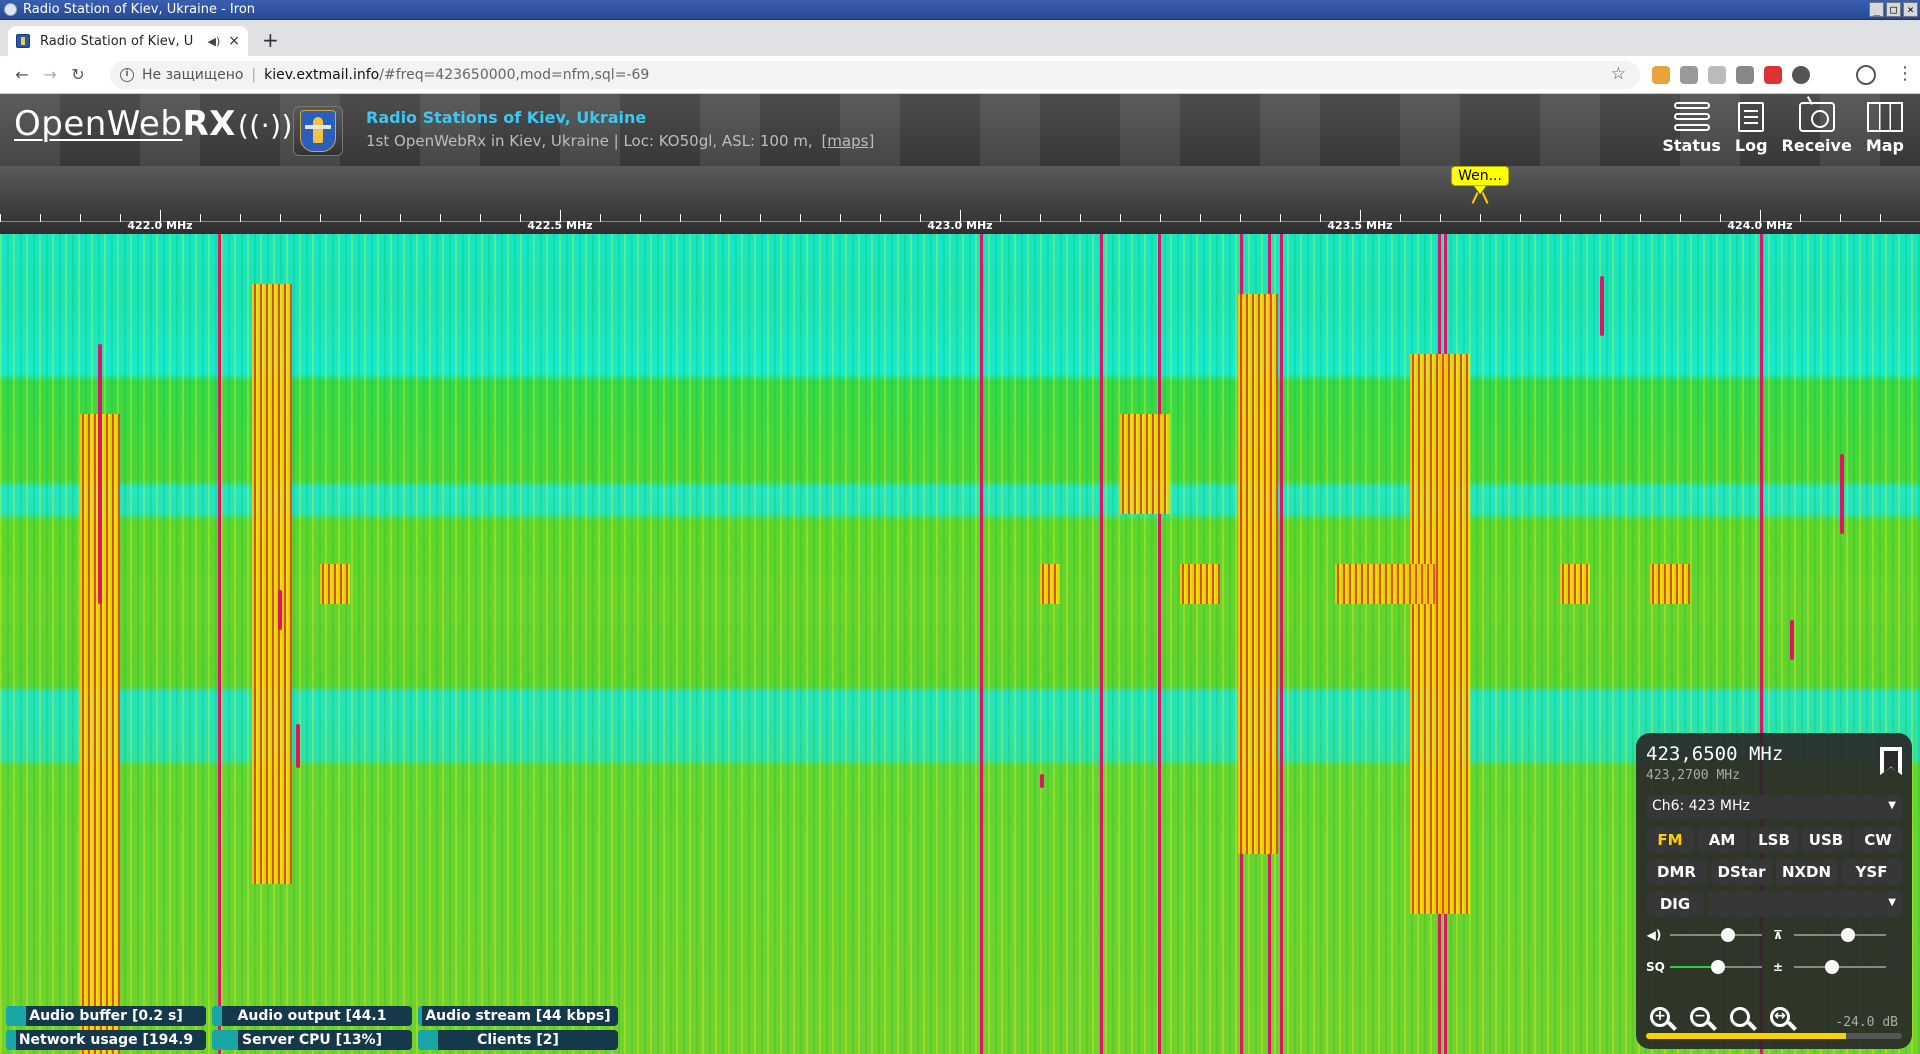 This screenshot has width=1920, height=1054. I want to click on extension-icons, so click(1731, 75).